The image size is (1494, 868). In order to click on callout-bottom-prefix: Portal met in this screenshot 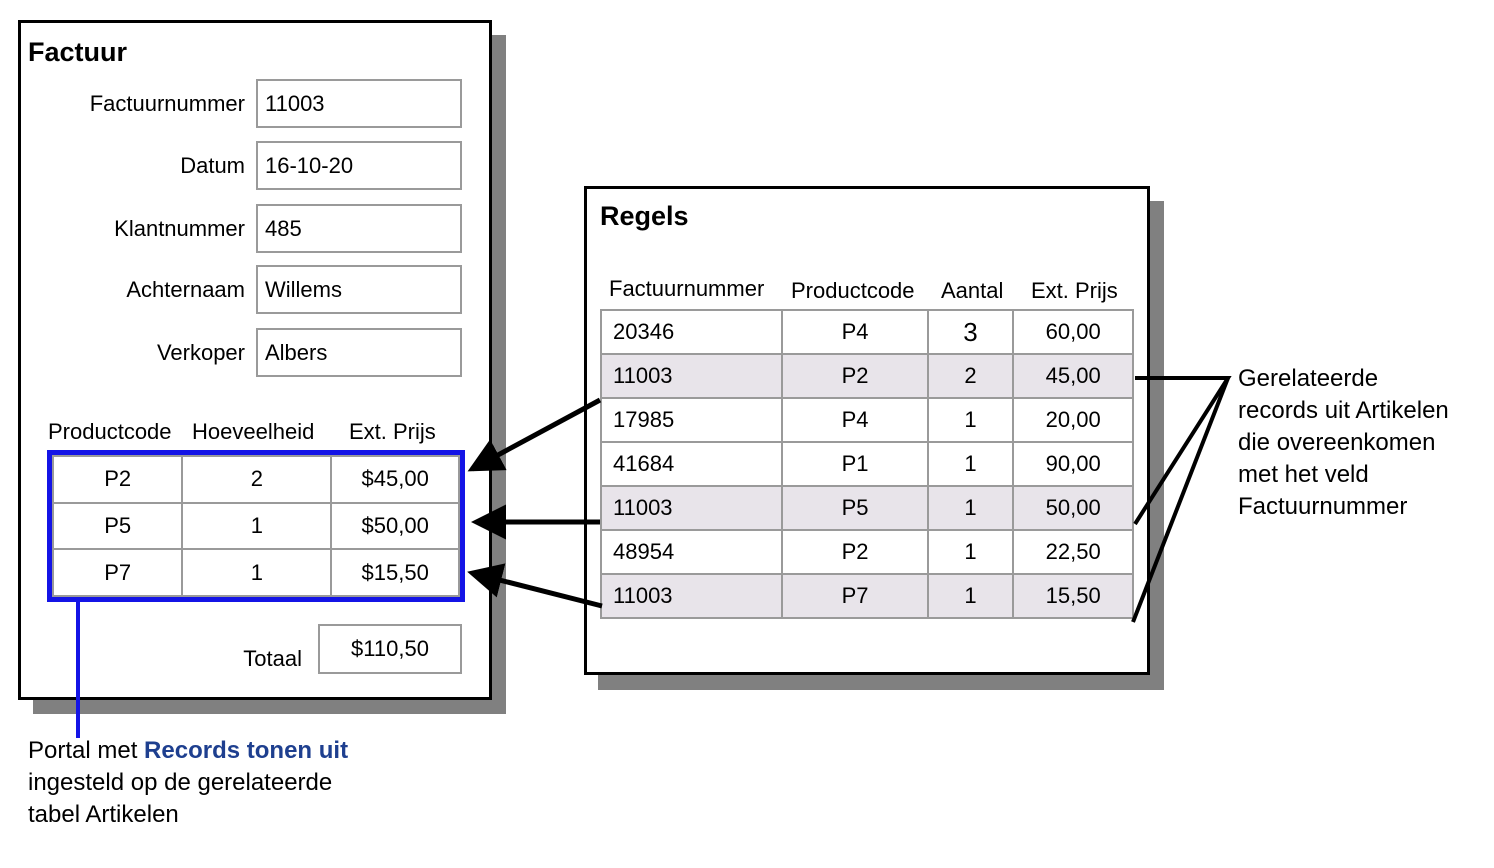, I will do `click(86, 750)`.